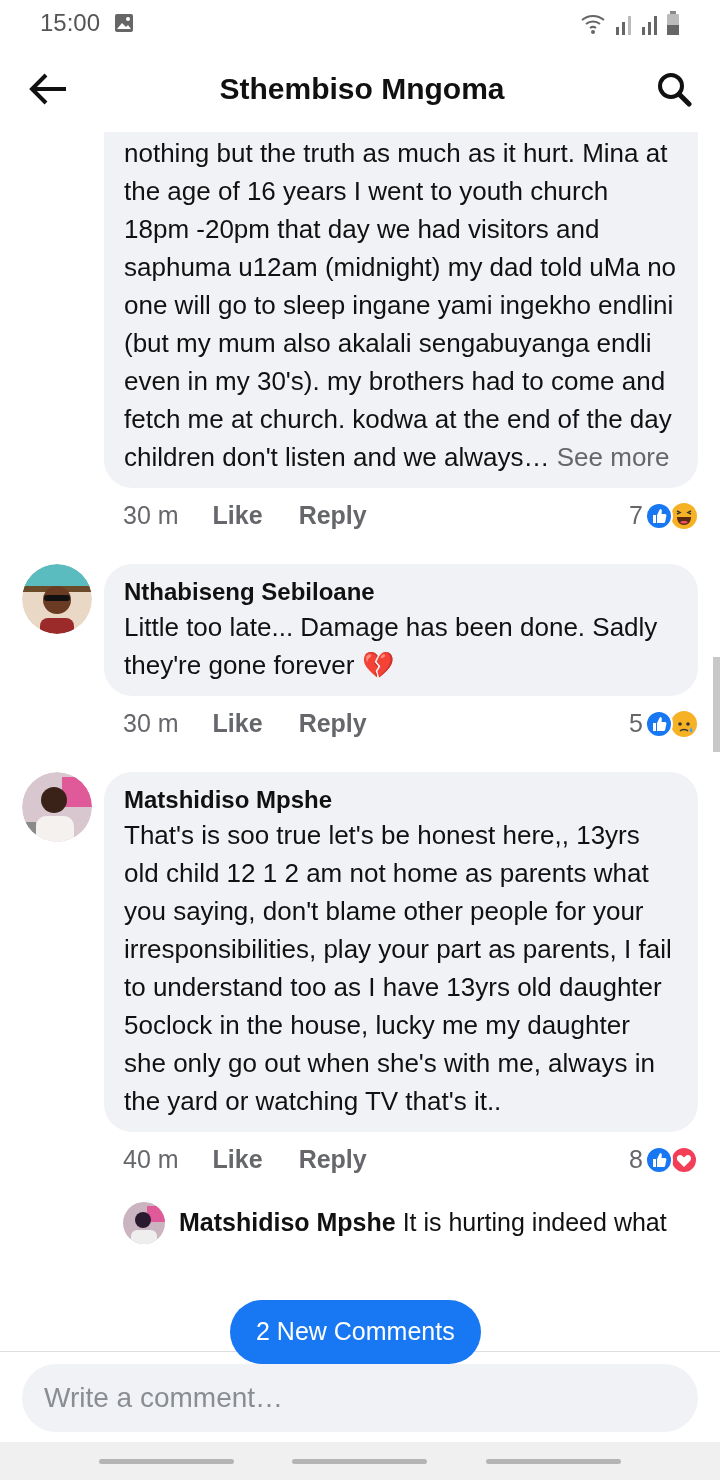 This screenshot has width=720, height=1480. I want to click on comment-author: Nthabiseng Sebiloane, so click(401, 592).